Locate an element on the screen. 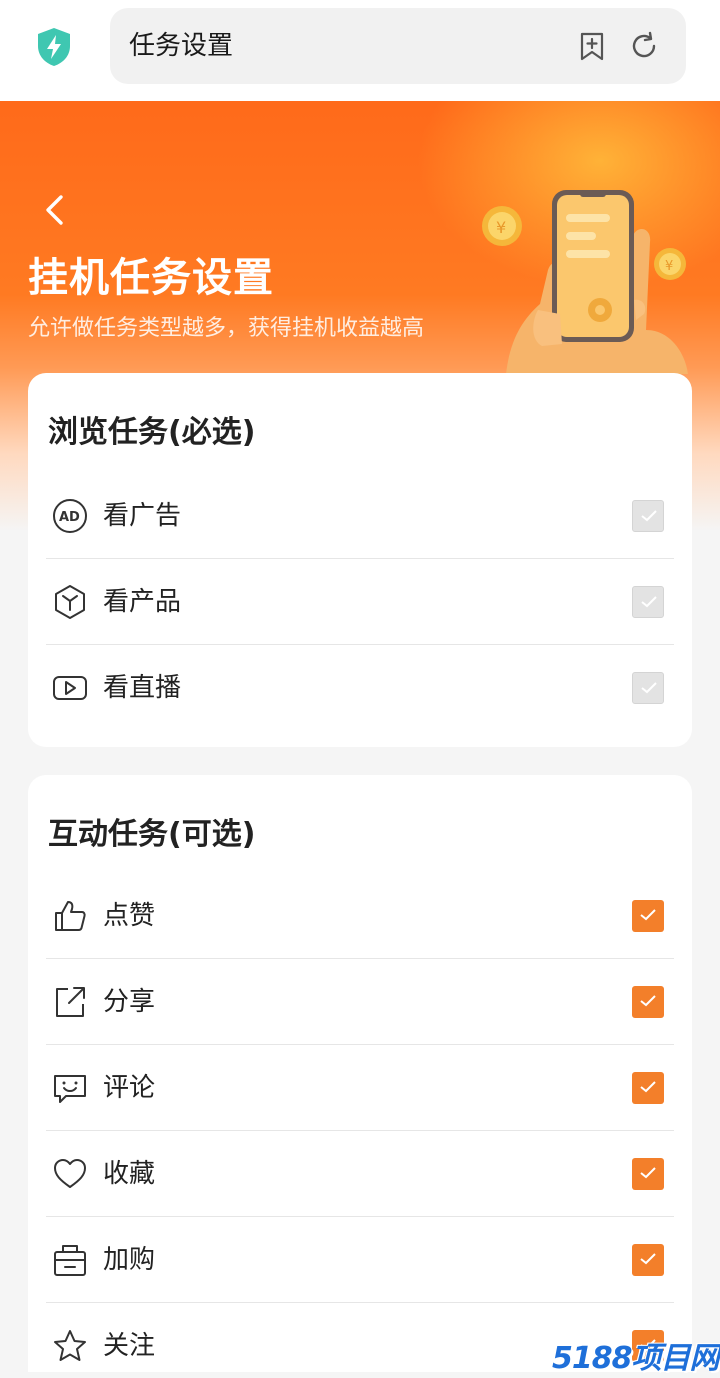 The height and width of the screenshot is (1378, 720). task-row-watch-ad: AD 看广告 is located at coordinates (360, 516).